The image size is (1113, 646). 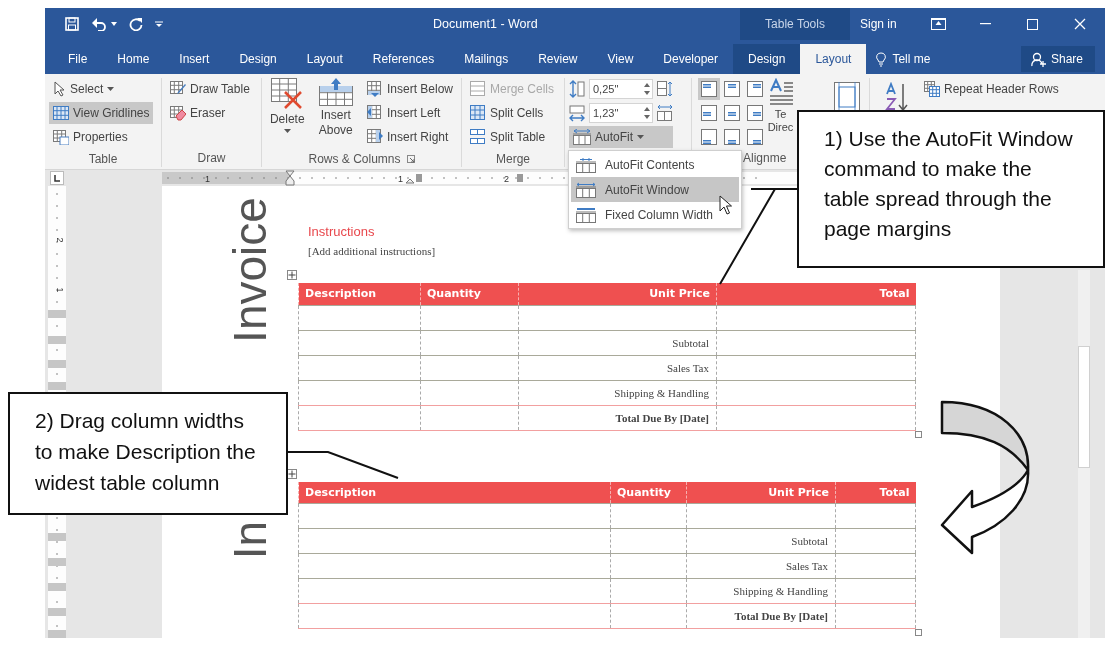 I want to click on instructions-text: [Add additional instructions], so click(x=372, y=251).